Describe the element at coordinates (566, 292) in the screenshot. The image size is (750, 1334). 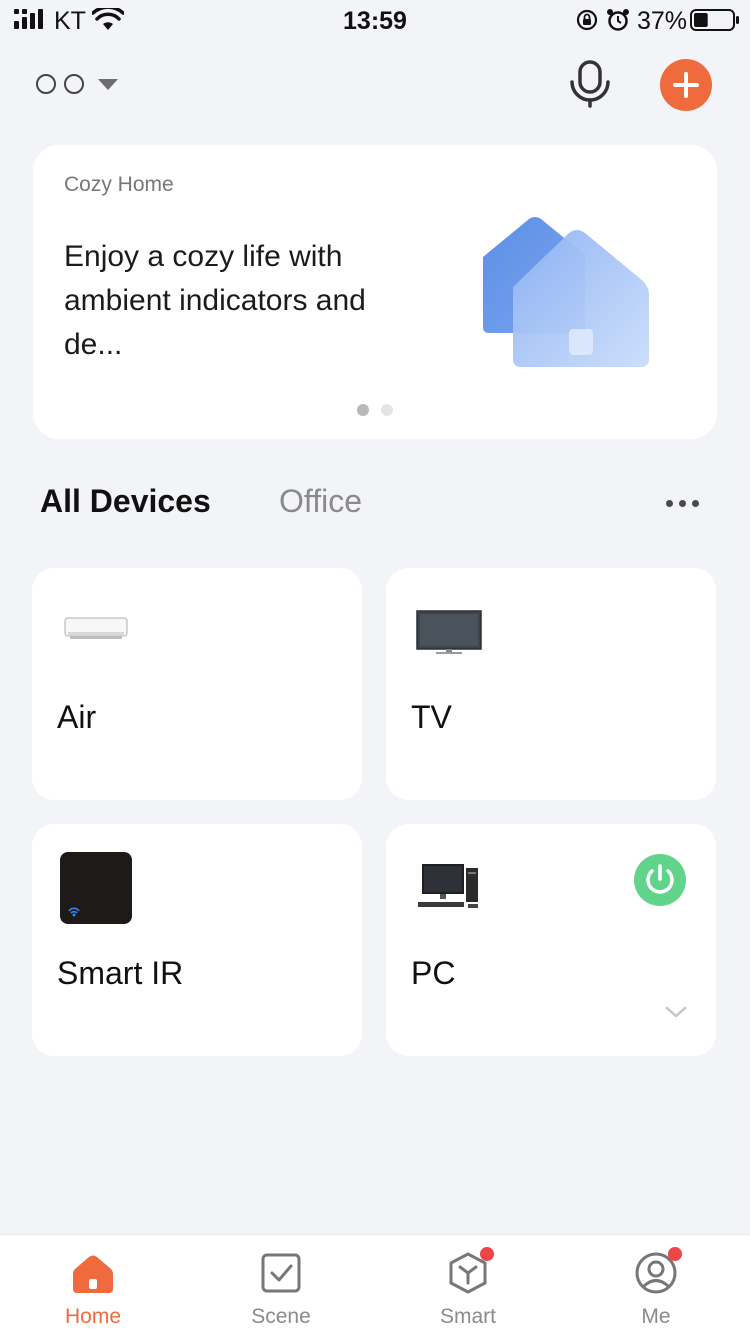
I see `house-illustration-icon` at that location.